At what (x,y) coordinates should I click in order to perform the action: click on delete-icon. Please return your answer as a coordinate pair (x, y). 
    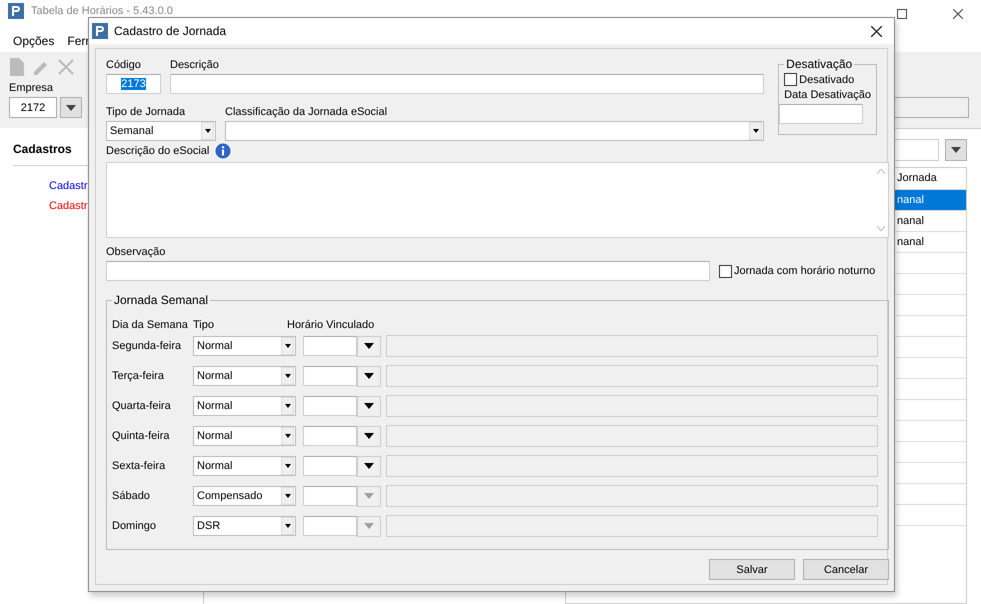
    Looking at the image, I should click on (66, 67).